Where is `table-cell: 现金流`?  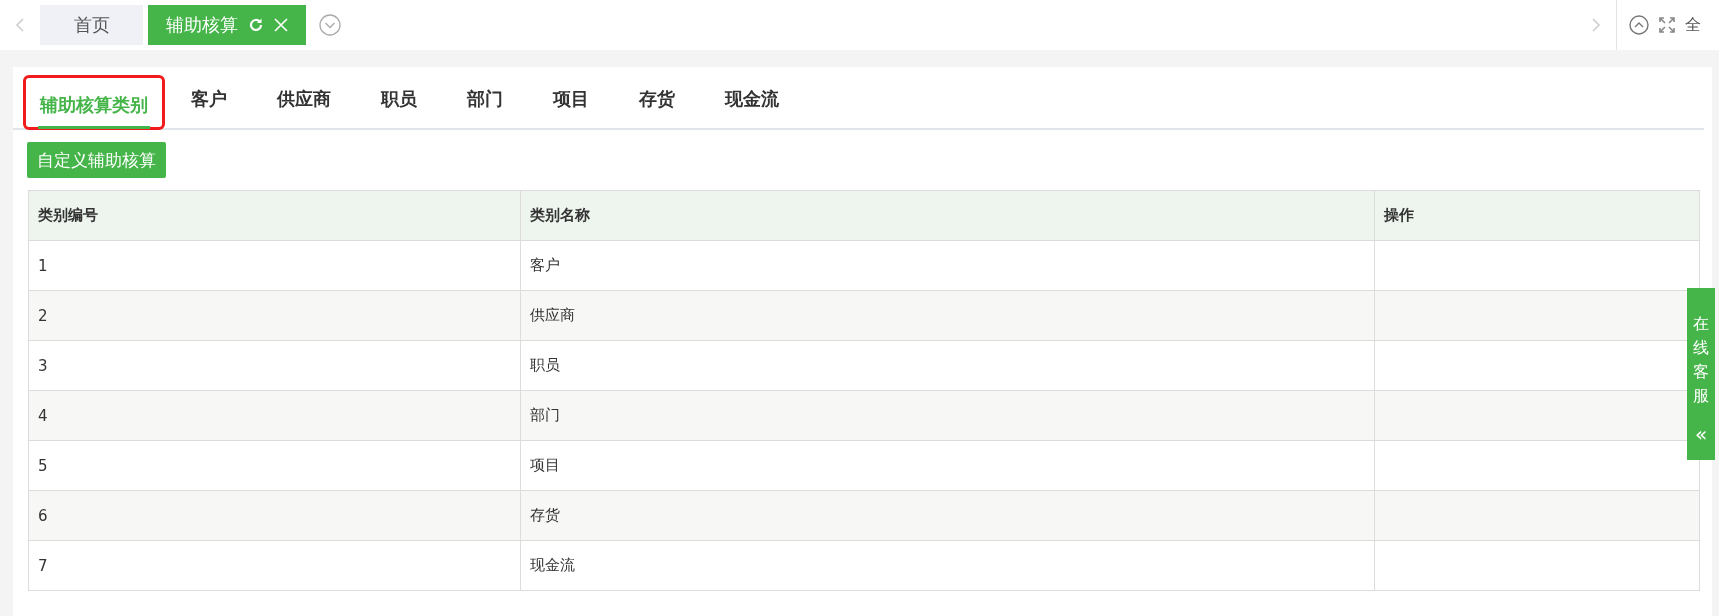 table-cell: 现金流 is located at coordinates (947, 565).